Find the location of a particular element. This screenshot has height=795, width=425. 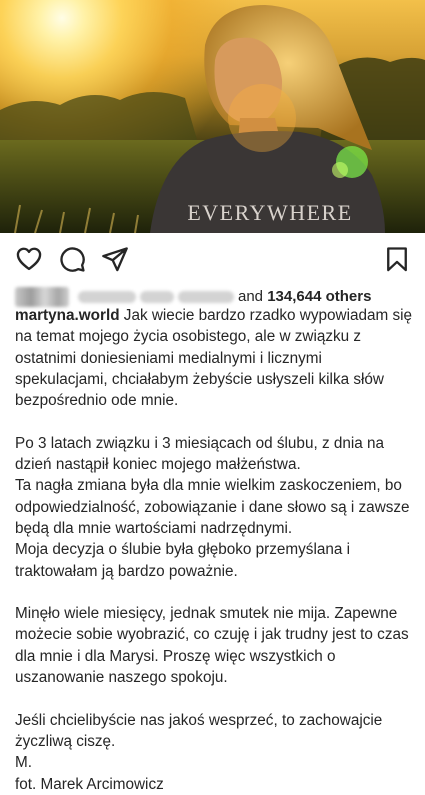

caption-username: martyna.world is located at coordinates (67, 315).